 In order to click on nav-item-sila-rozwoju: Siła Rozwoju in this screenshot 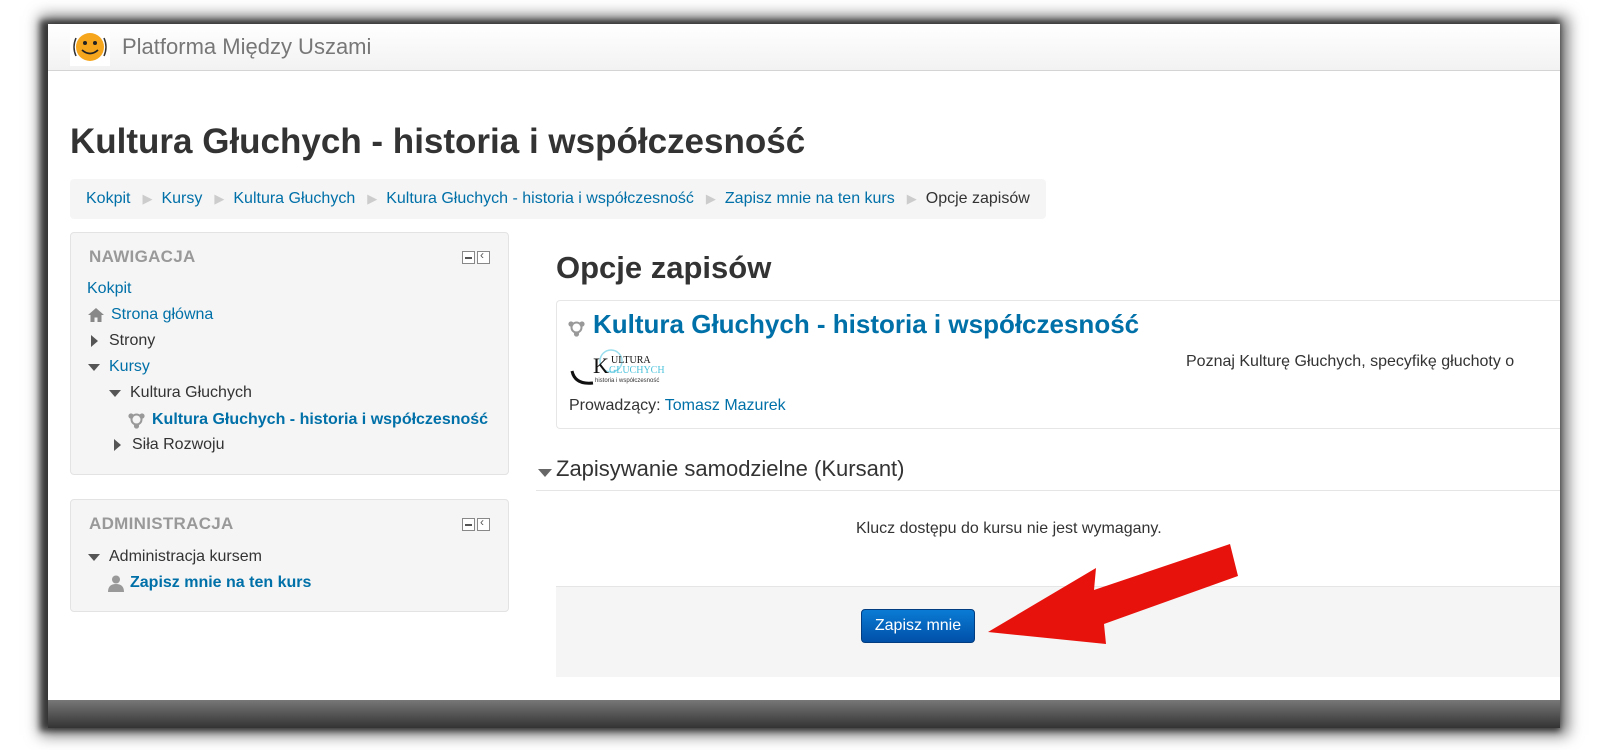, I will do `click(169, 445)`.